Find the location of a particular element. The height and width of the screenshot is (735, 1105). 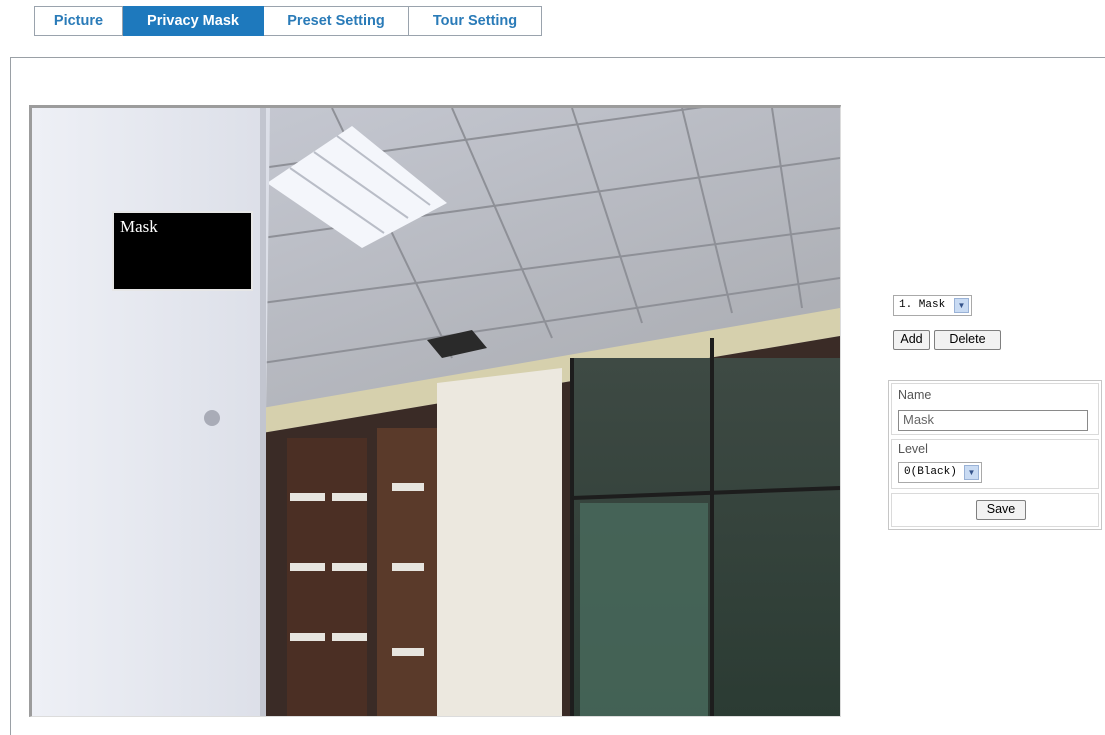

mask-region-label: Mask is located at coordinates (139, 226).